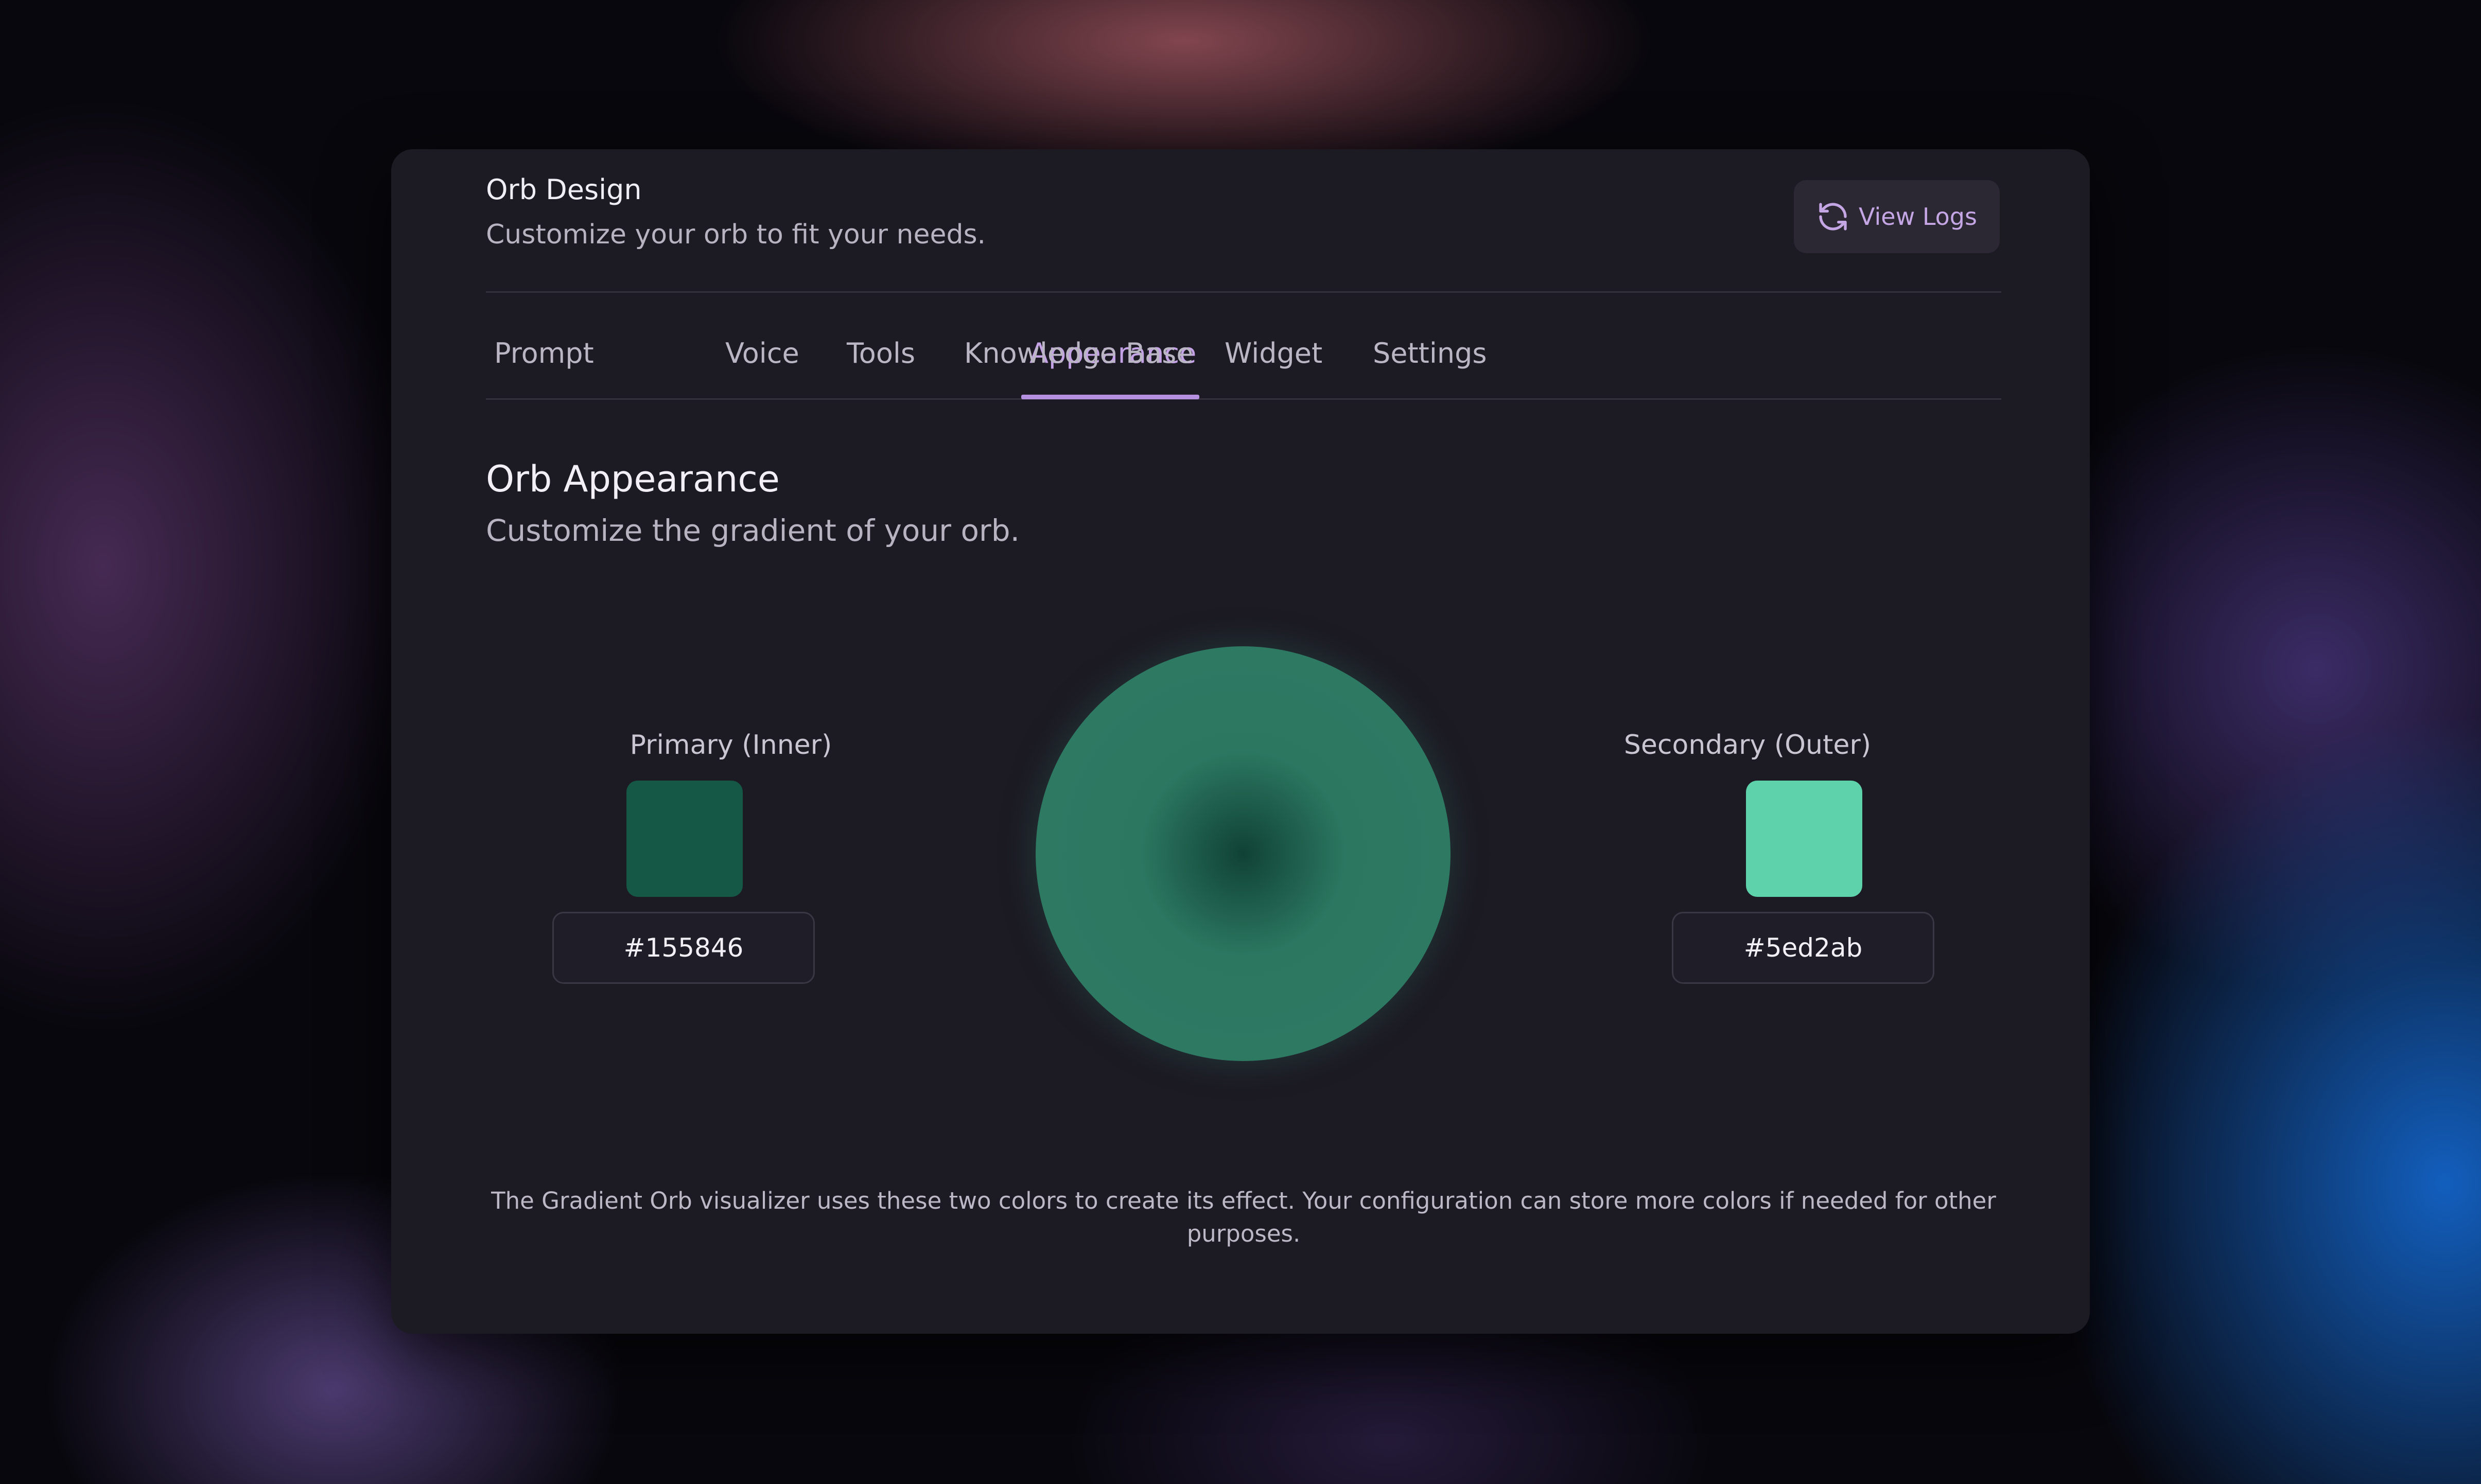  What do you see at coordinates (753, 530) in the screenshot?
I see `section-subtitle: Customize the gradient of your orb.` at bounding box center [753, 530].